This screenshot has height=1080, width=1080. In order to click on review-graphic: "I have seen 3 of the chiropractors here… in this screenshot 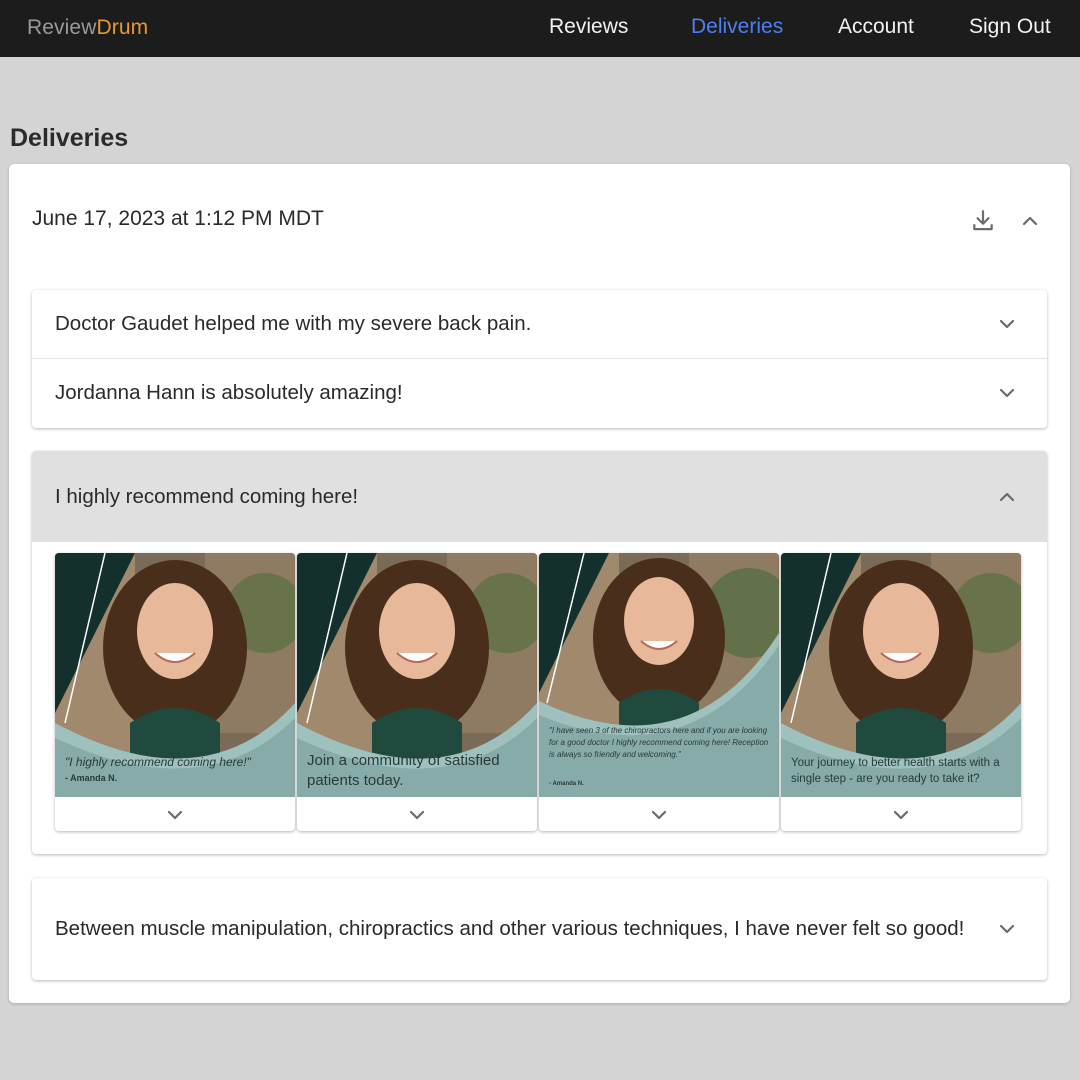, I will do `click(659, 692)`.